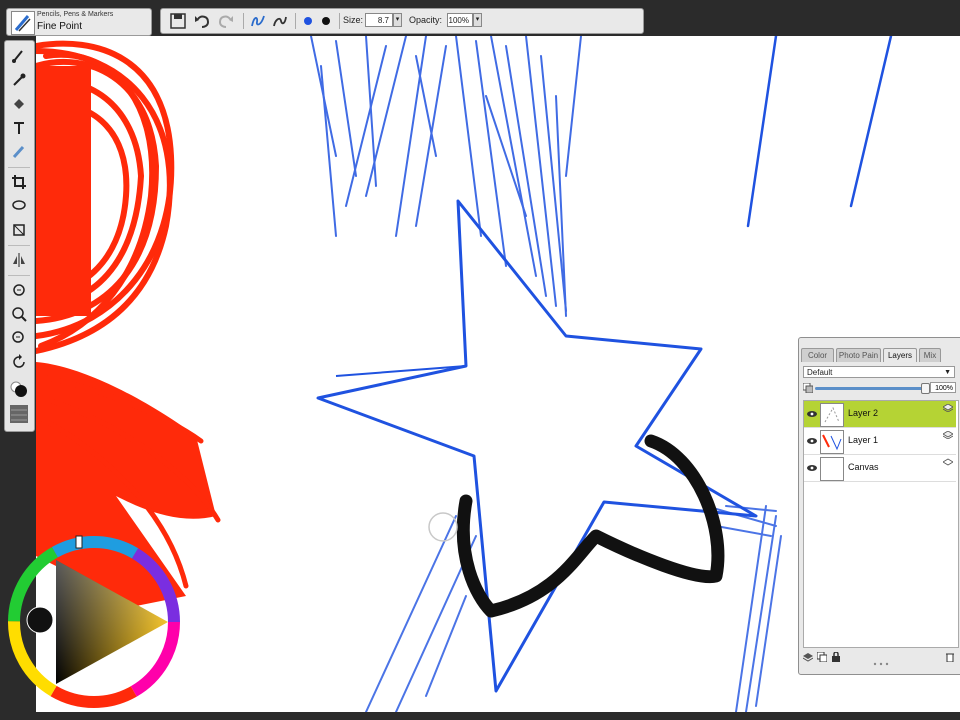 Image resolution: width=960 pixels, height=720 pixels. What do you see at coordinates (19, 290) in the screenshot?
I see `grabber-icon` at bounding box center [19, 290].